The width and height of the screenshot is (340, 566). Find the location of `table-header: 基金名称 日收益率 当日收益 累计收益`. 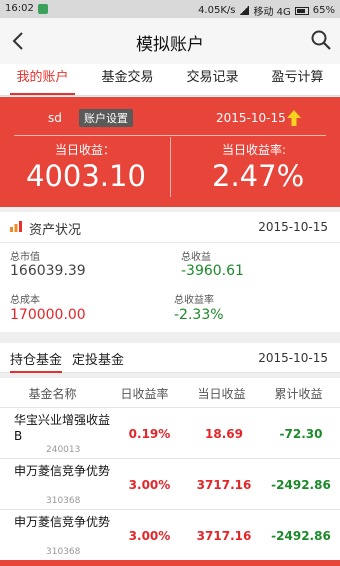

table-header: 基金名称 日收益率 当日收益 累计收益 is located at coordinates (170, 393).